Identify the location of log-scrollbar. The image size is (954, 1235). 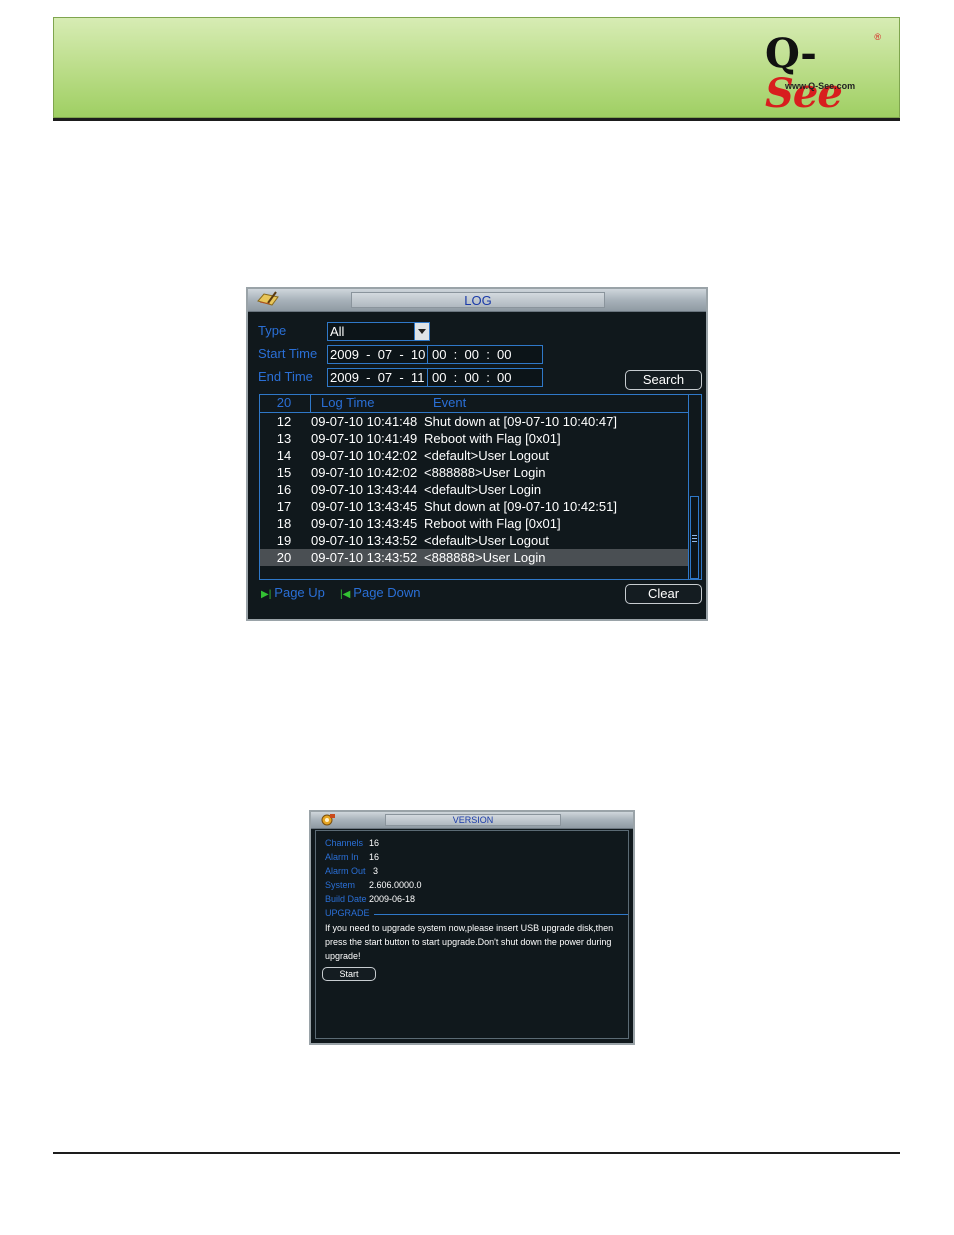
(694, 487).